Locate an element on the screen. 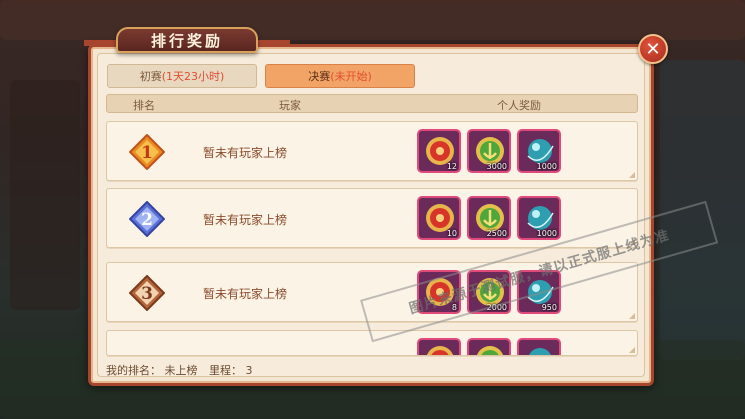 This screenshot has height=419, width=745. column-rank: 排名 is located at coordinates (144, 105).